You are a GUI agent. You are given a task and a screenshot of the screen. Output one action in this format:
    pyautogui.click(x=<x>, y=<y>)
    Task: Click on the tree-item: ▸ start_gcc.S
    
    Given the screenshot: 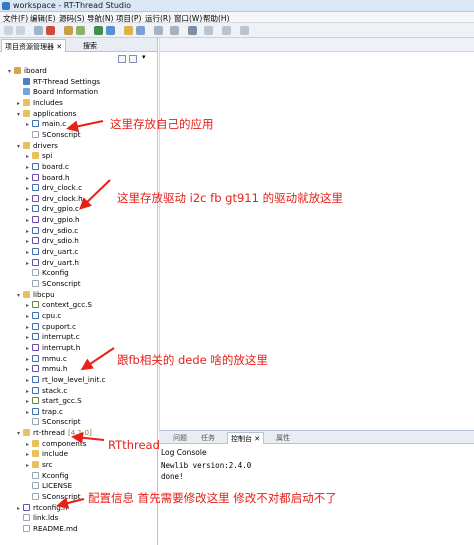 What is the action you would take?
    pyautogui.click(x=54, y=401)
    